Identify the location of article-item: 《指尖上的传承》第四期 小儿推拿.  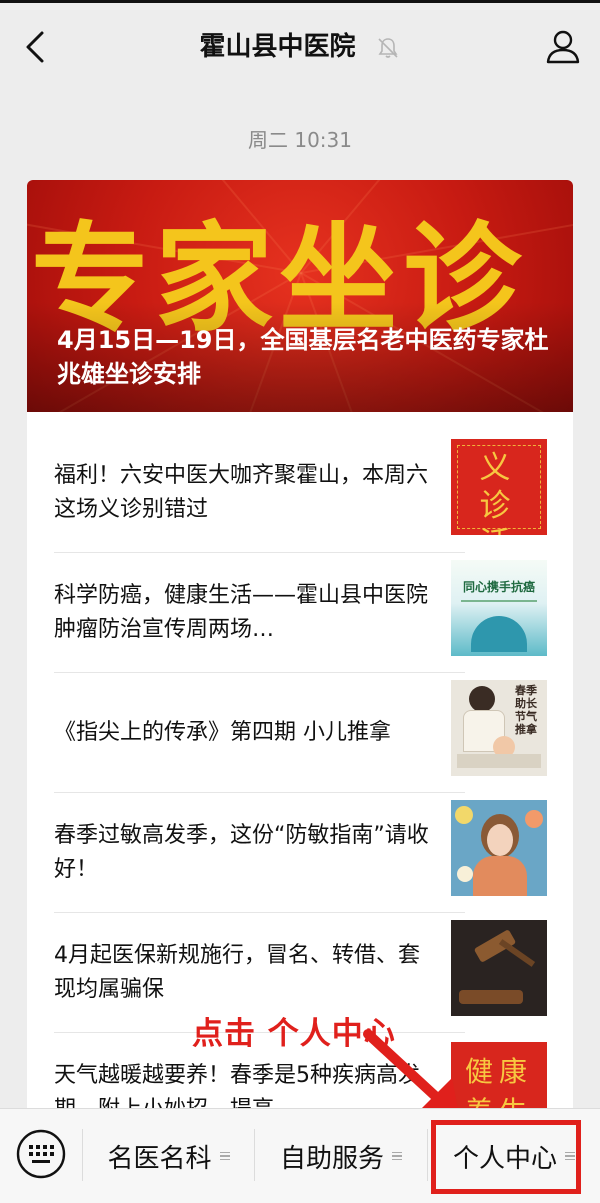
(259, 733).